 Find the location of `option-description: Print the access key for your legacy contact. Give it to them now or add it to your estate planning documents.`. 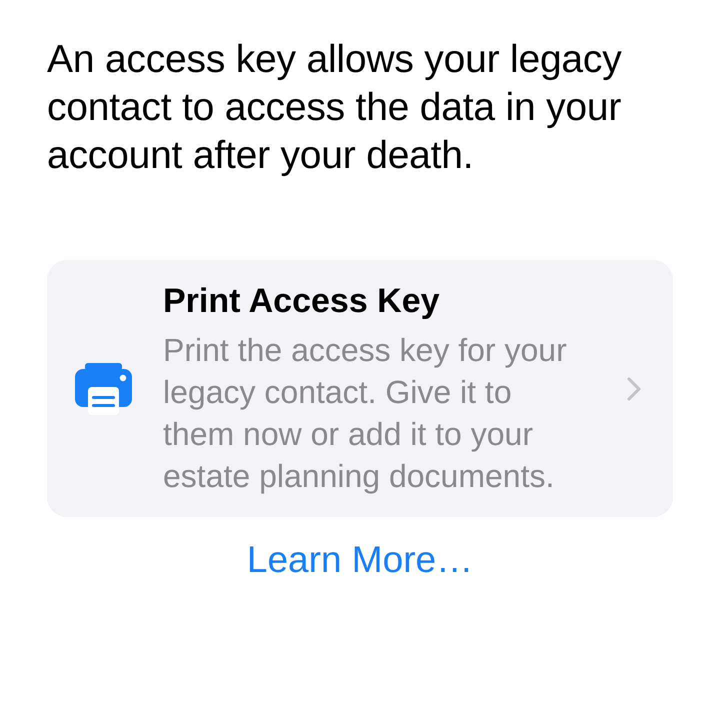

option-description: Print the access key for your legacy contact. Give it to them now or add it to your estate planning documents. is located at coordinates (365, 413).